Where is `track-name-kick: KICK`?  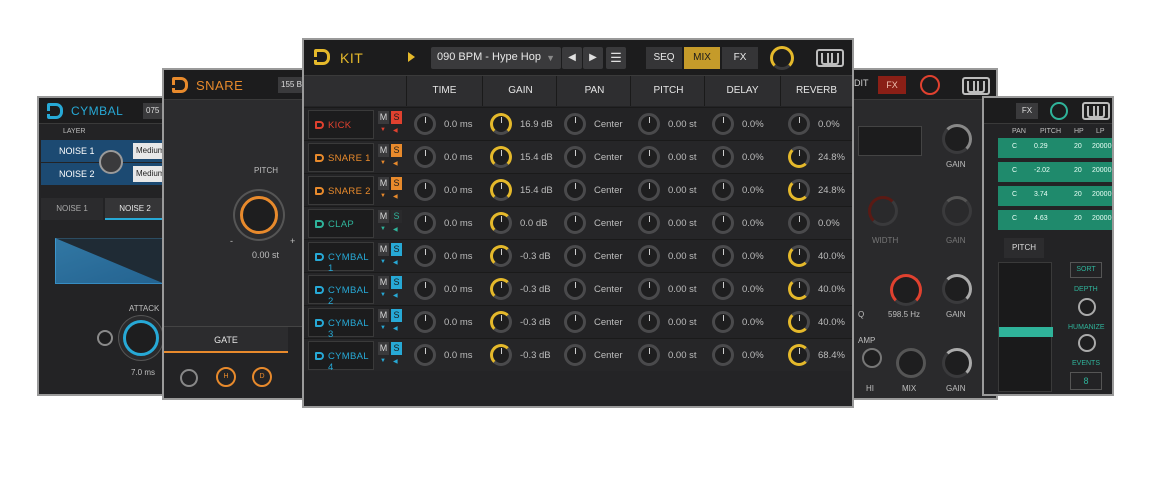
track-name-kick: KICK is located at coordinates (341, 124).